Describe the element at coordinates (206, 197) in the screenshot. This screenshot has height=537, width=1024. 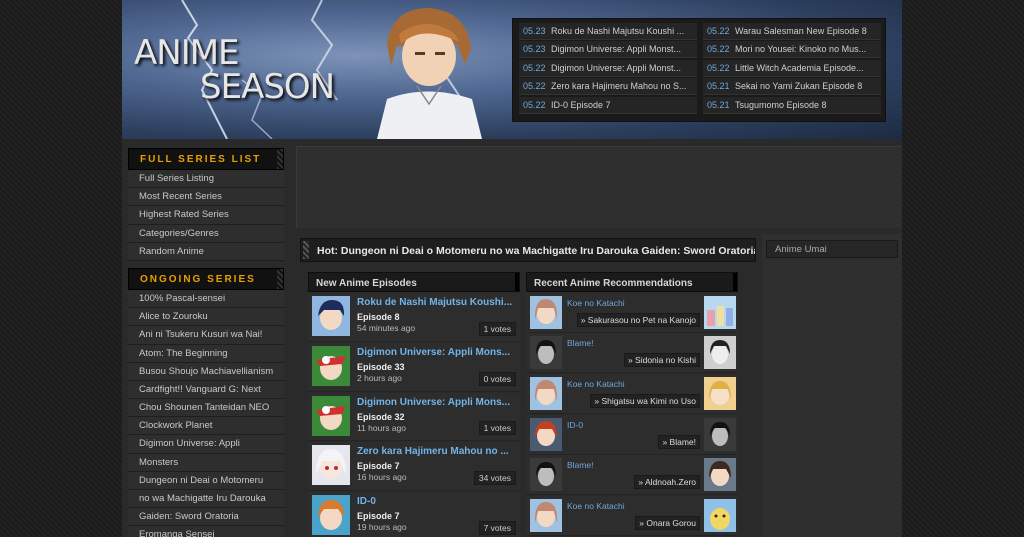
I see `sidebar-item-most-recent: Most Recent Series` at that location.